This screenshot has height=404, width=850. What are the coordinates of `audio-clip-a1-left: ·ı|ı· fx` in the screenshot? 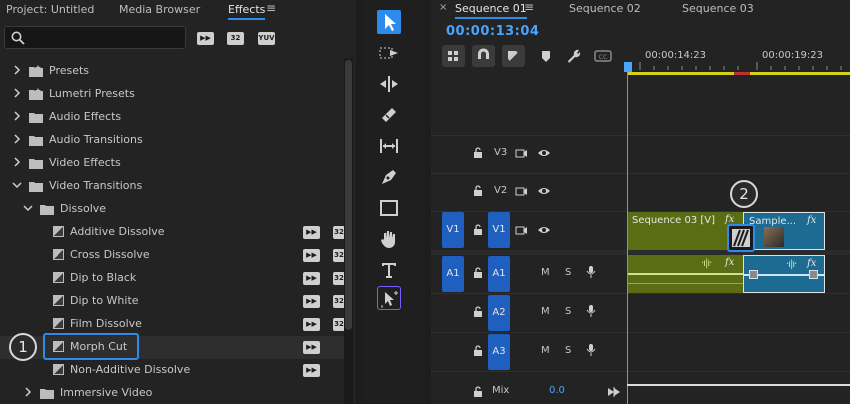 It's located at (685, 274).